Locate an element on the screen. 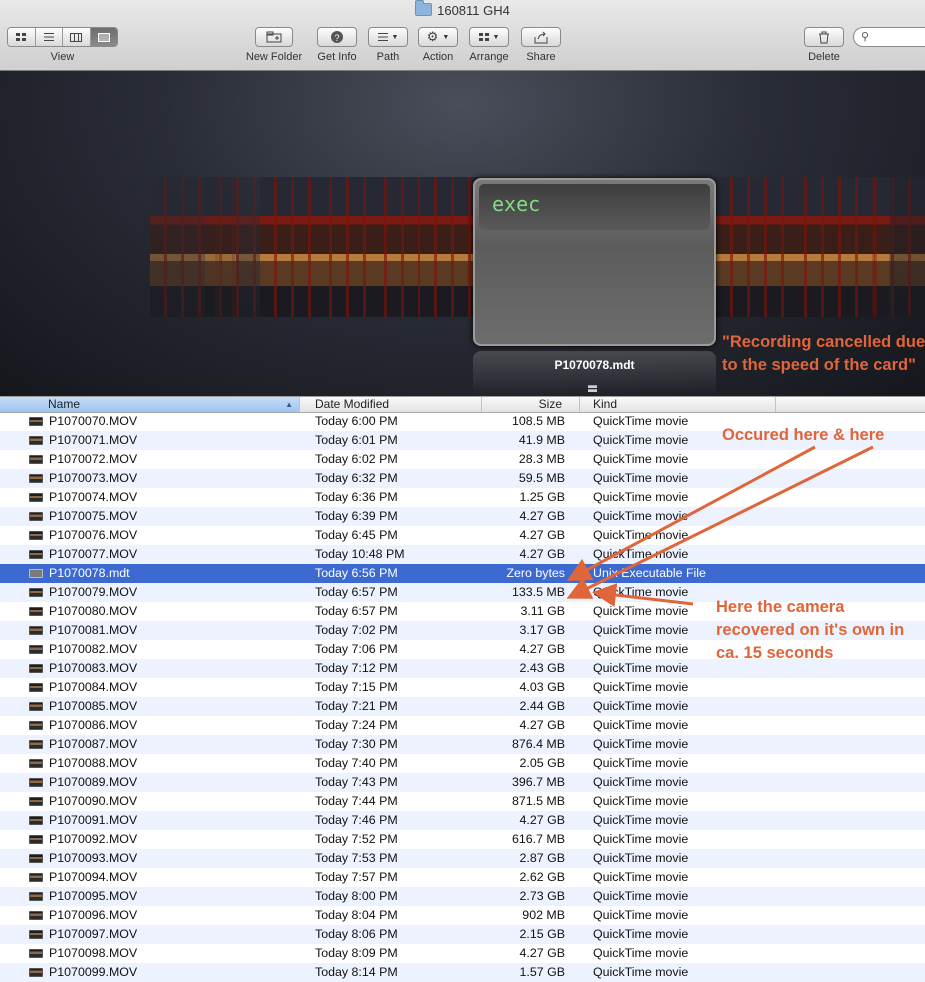 This screenshot has width=925, height=982. list-header: Name ▲ Date Modified Size Kind is located at coordinates (462, 404).